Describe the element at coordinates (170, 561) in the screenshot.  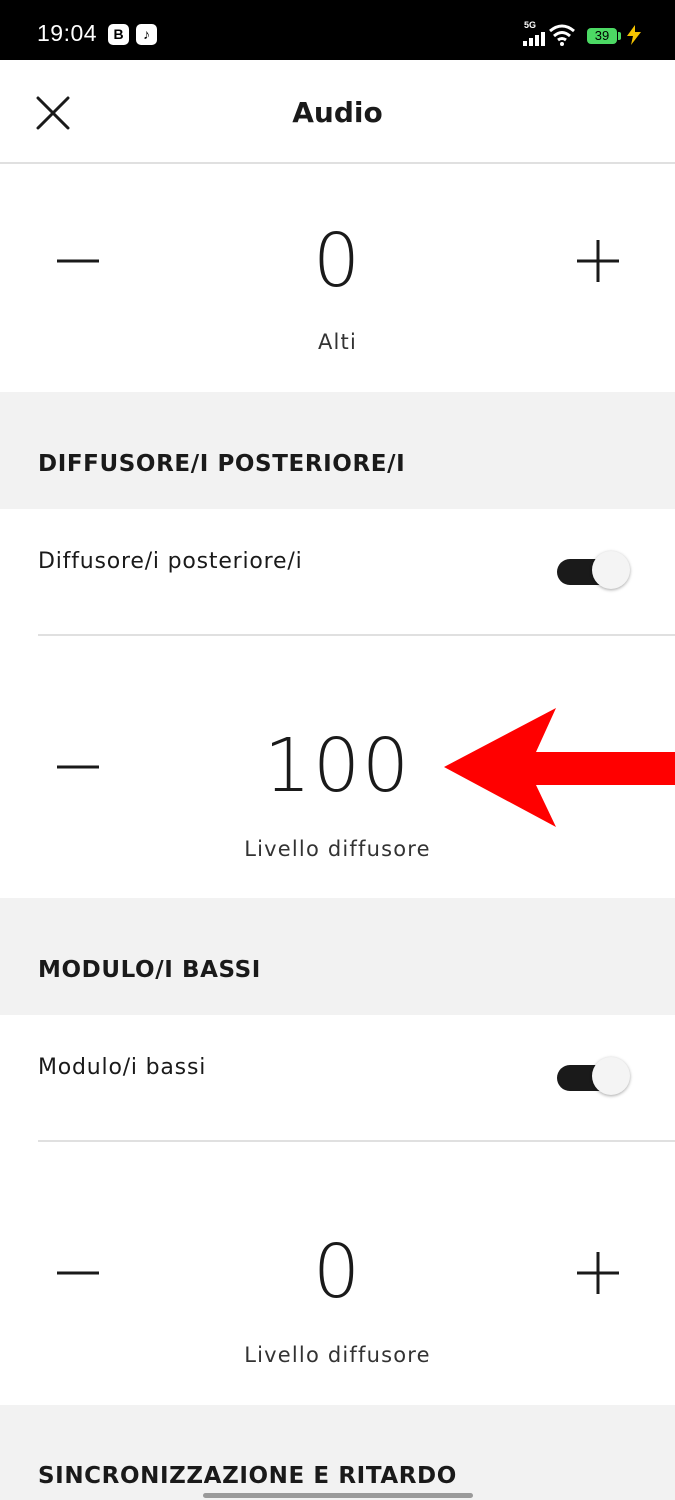
I see `rear-speakers-toggle-label: Diffusore/i posteriore/i` at that location.